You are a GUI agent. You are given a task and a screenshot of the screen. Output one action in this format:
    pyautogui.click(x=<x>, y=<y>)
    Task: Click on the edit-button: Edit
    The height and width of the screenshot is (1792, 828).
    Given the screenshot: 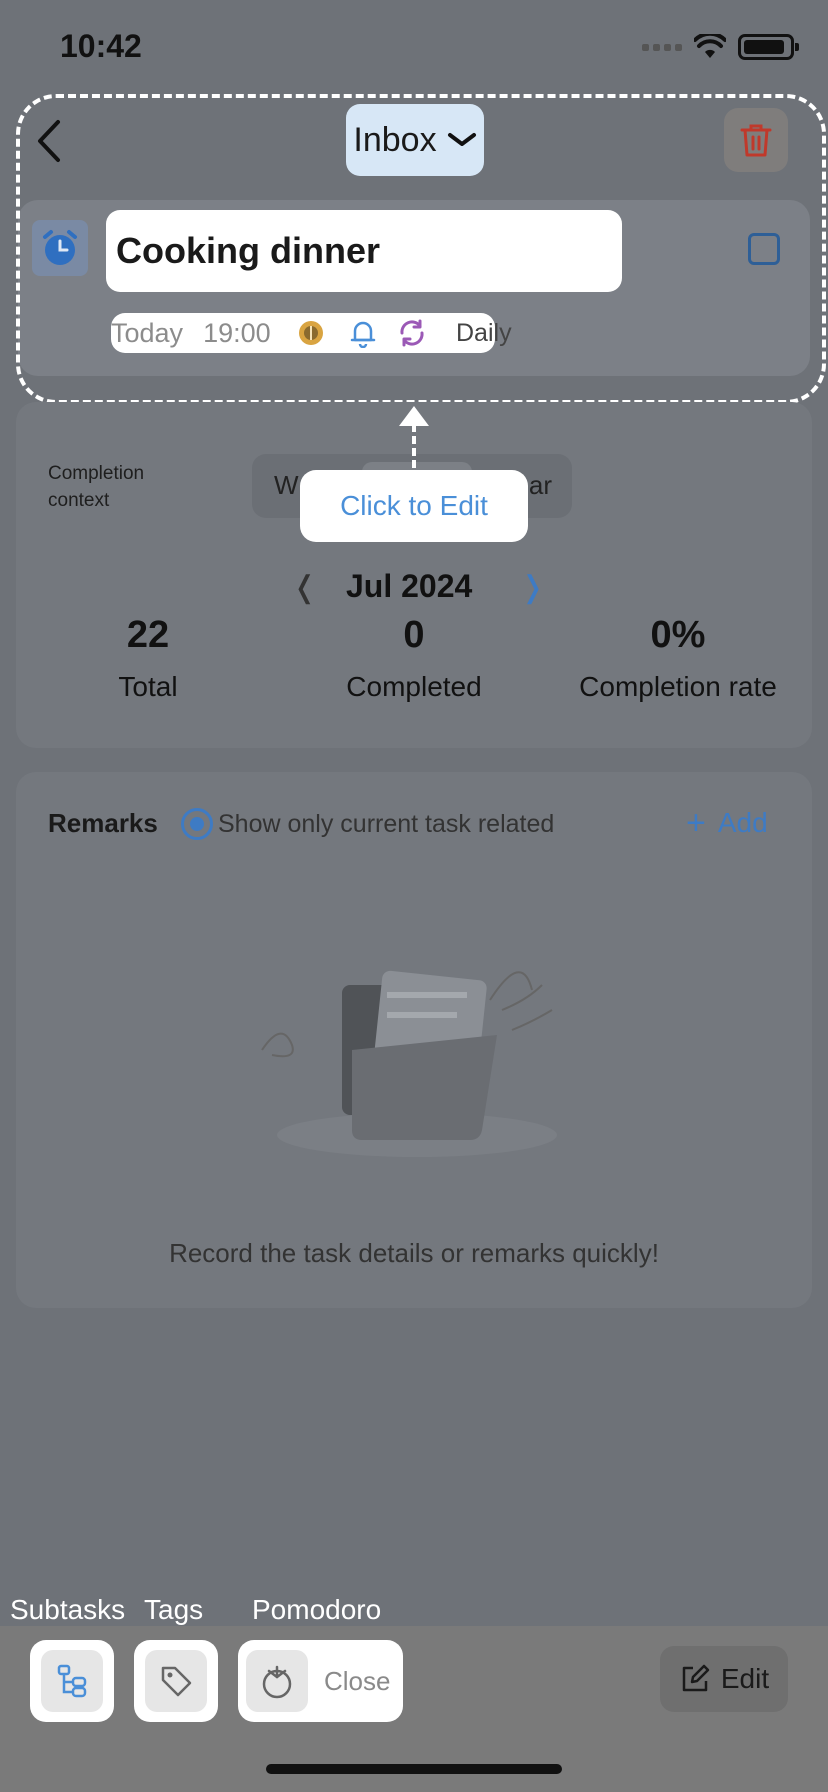 What is the action you would take?
    pyautogui.click(x=724, y=1679)
    